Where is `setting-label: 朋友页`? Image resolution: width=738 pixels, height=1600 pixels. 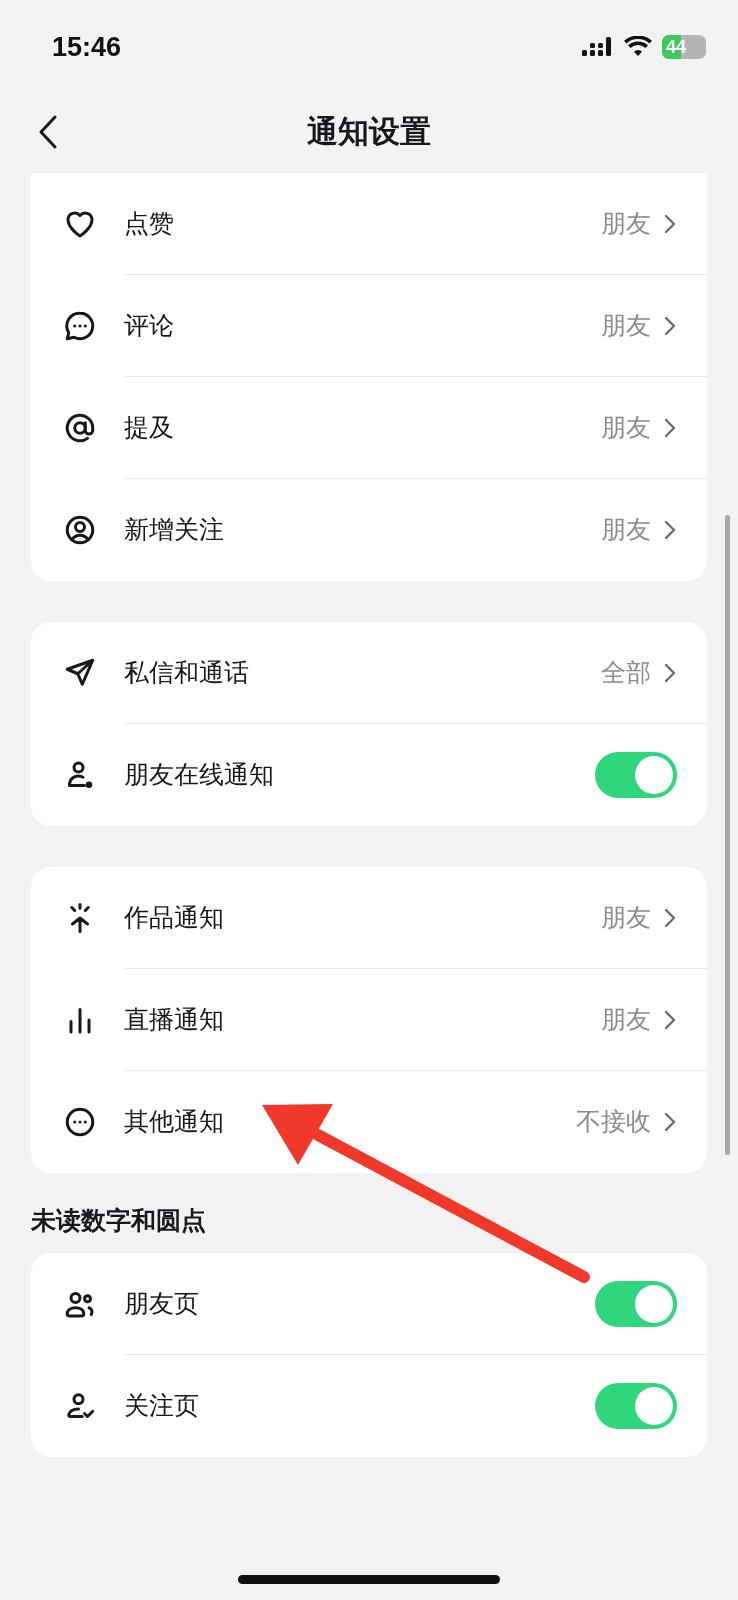 setting-label: 朋友页 is located at coordinates (162, 1304).